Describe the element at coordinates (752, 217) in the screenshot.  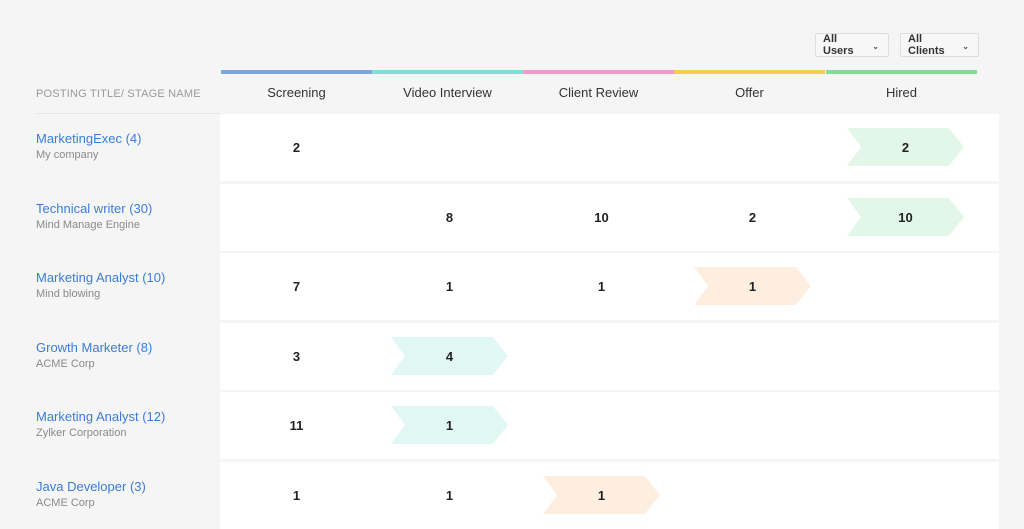
I see `stage-count-offer: 2` at that location.